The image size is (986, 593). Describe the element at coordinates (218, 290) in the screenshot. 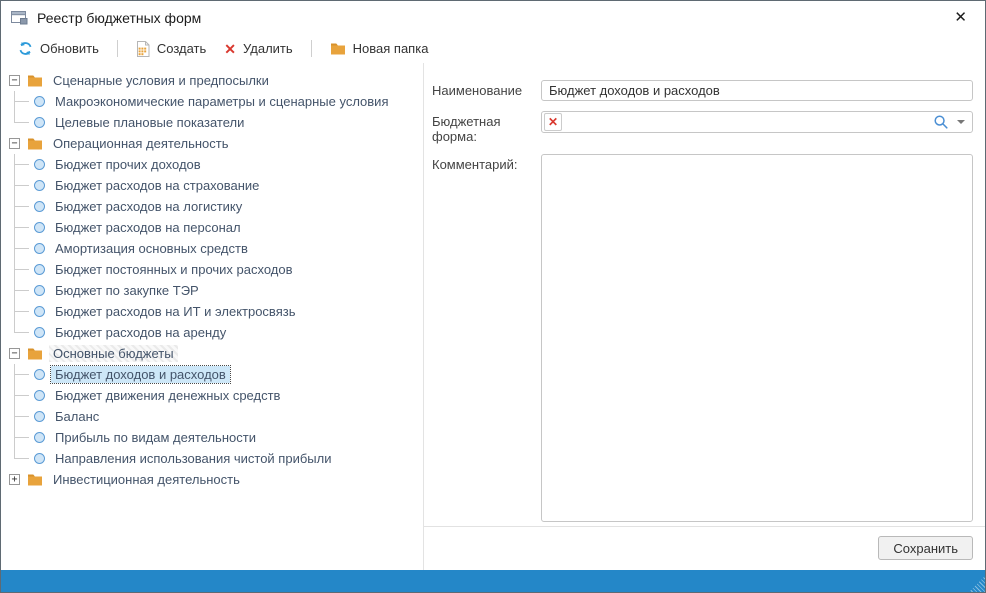

I see `tree-item: Бюджет по закупке ТЭР` at that location.